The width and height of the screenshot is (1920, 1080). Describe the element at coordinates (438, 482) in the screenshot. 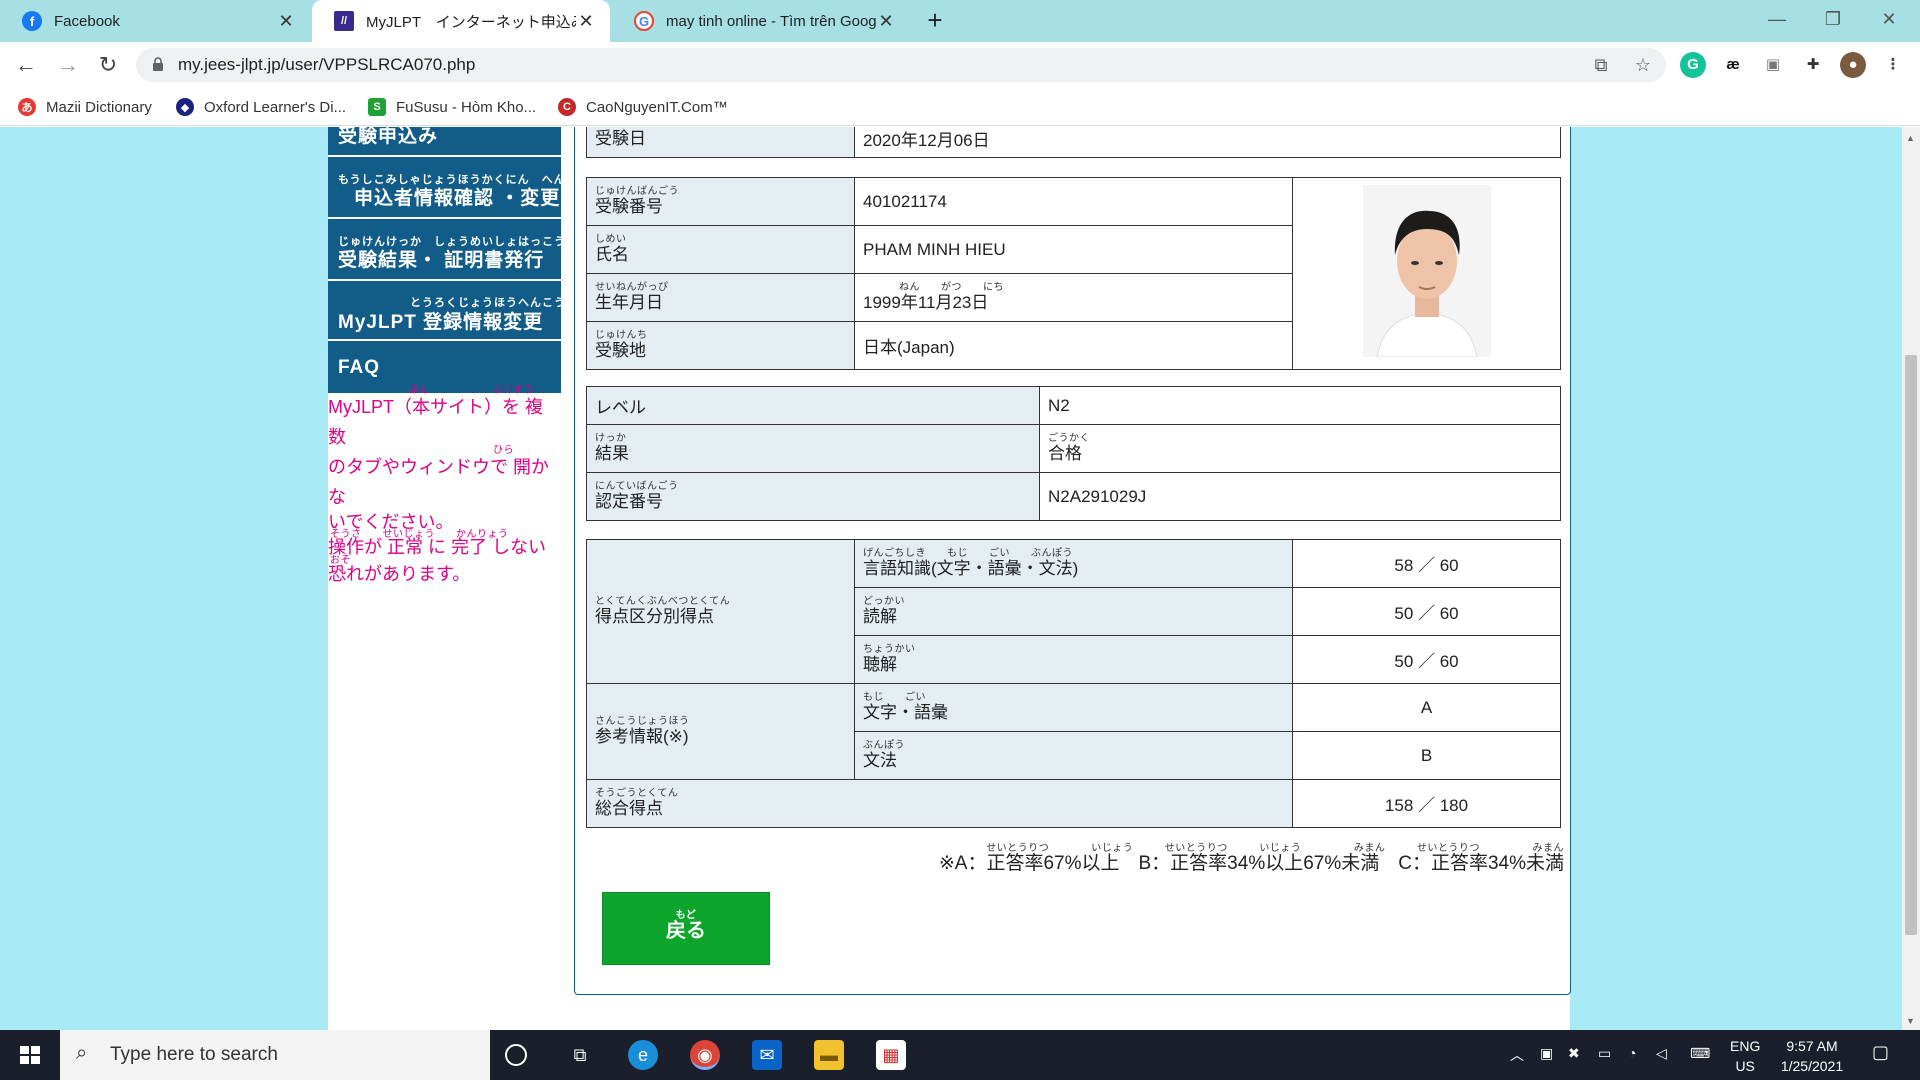

I see `notice-line: のタブやウィンドウで 開かな` at that location.